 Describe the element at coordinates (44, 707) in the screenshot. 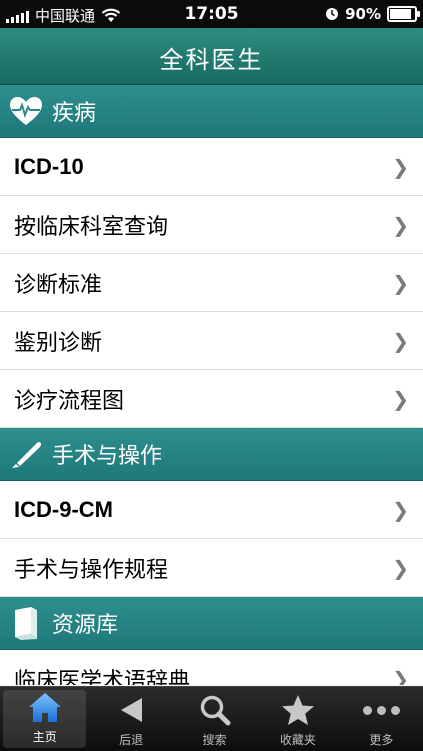

I see `home-icon` at that location.